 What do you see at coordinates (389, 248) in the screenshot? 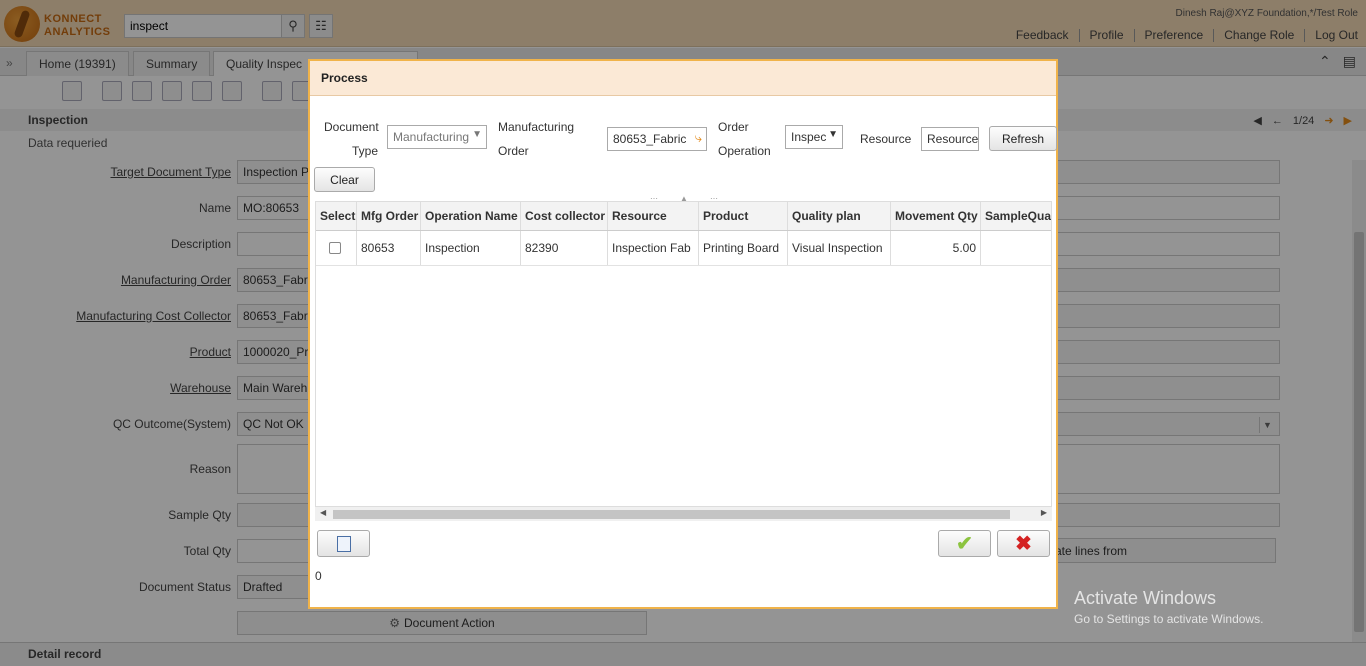
I see `cell-mfg-order: 80653` at bounding box center [389, 248].